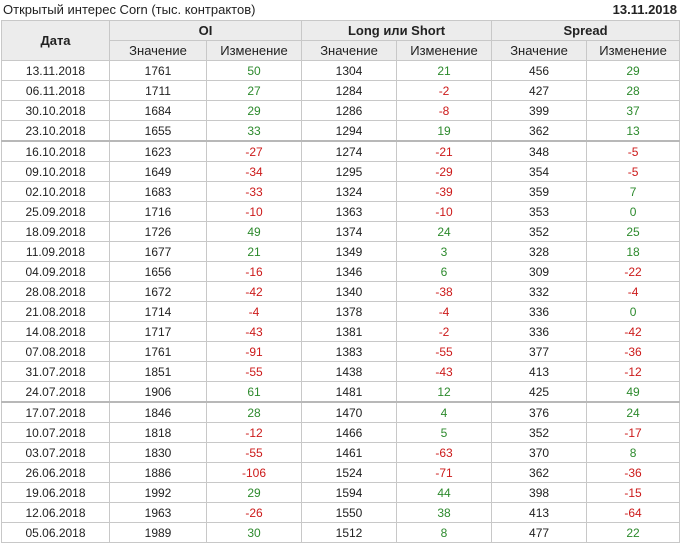 The width and height of the screenshot is (680, 559). Describe the element at coordinates (254, 311) in the screenshot. I see `cell-oi-change: -4` at that location.